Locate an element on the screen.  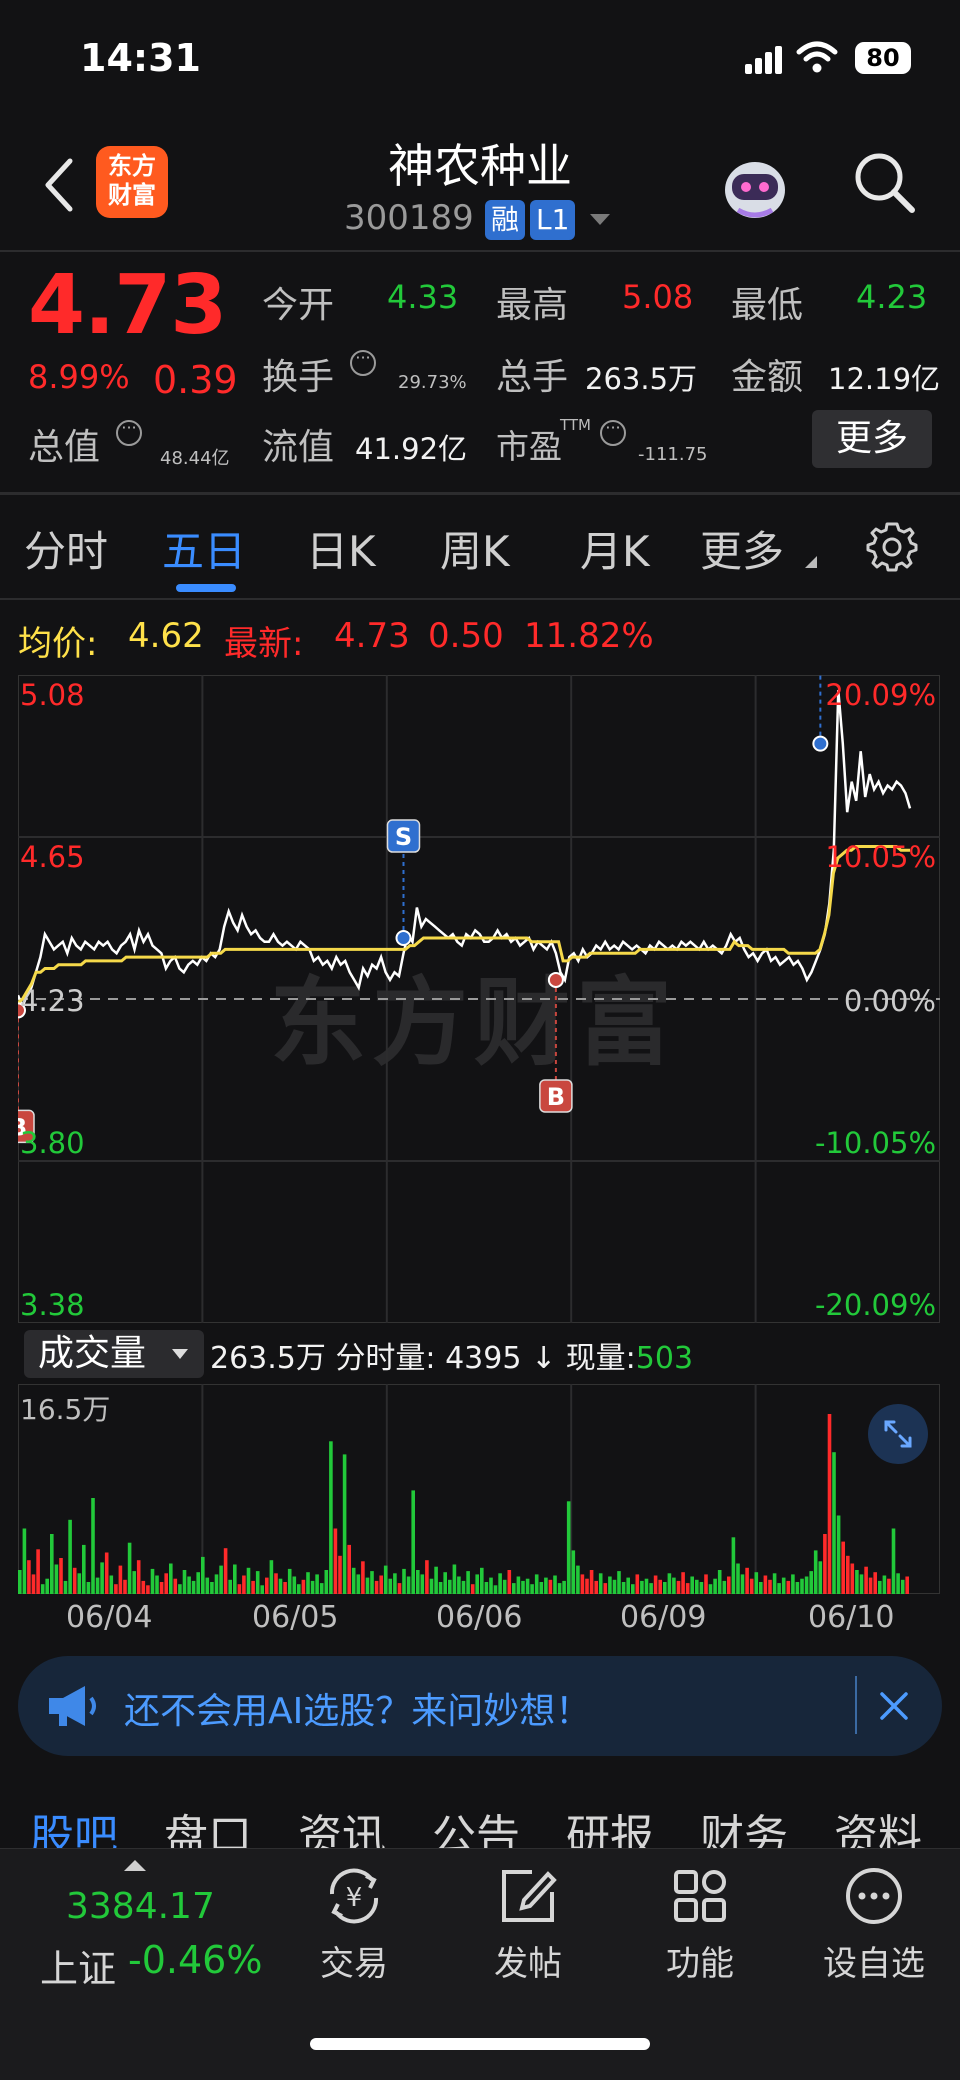
back-icon is located at coordinates (60, 185).